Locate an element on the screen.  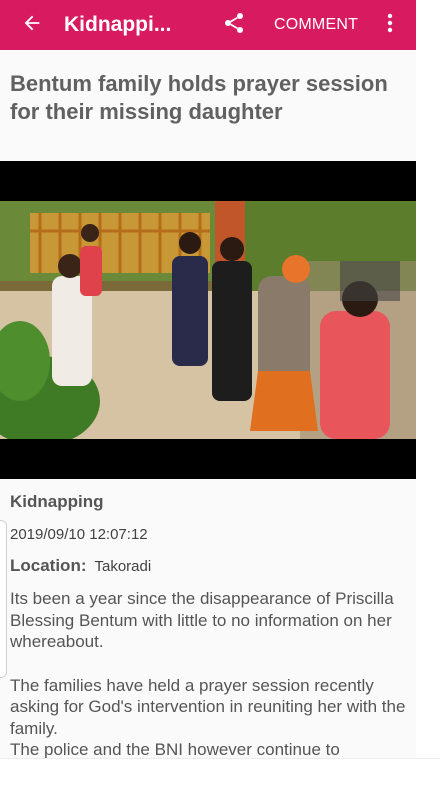
share-button is located at coordinates (234, 25).